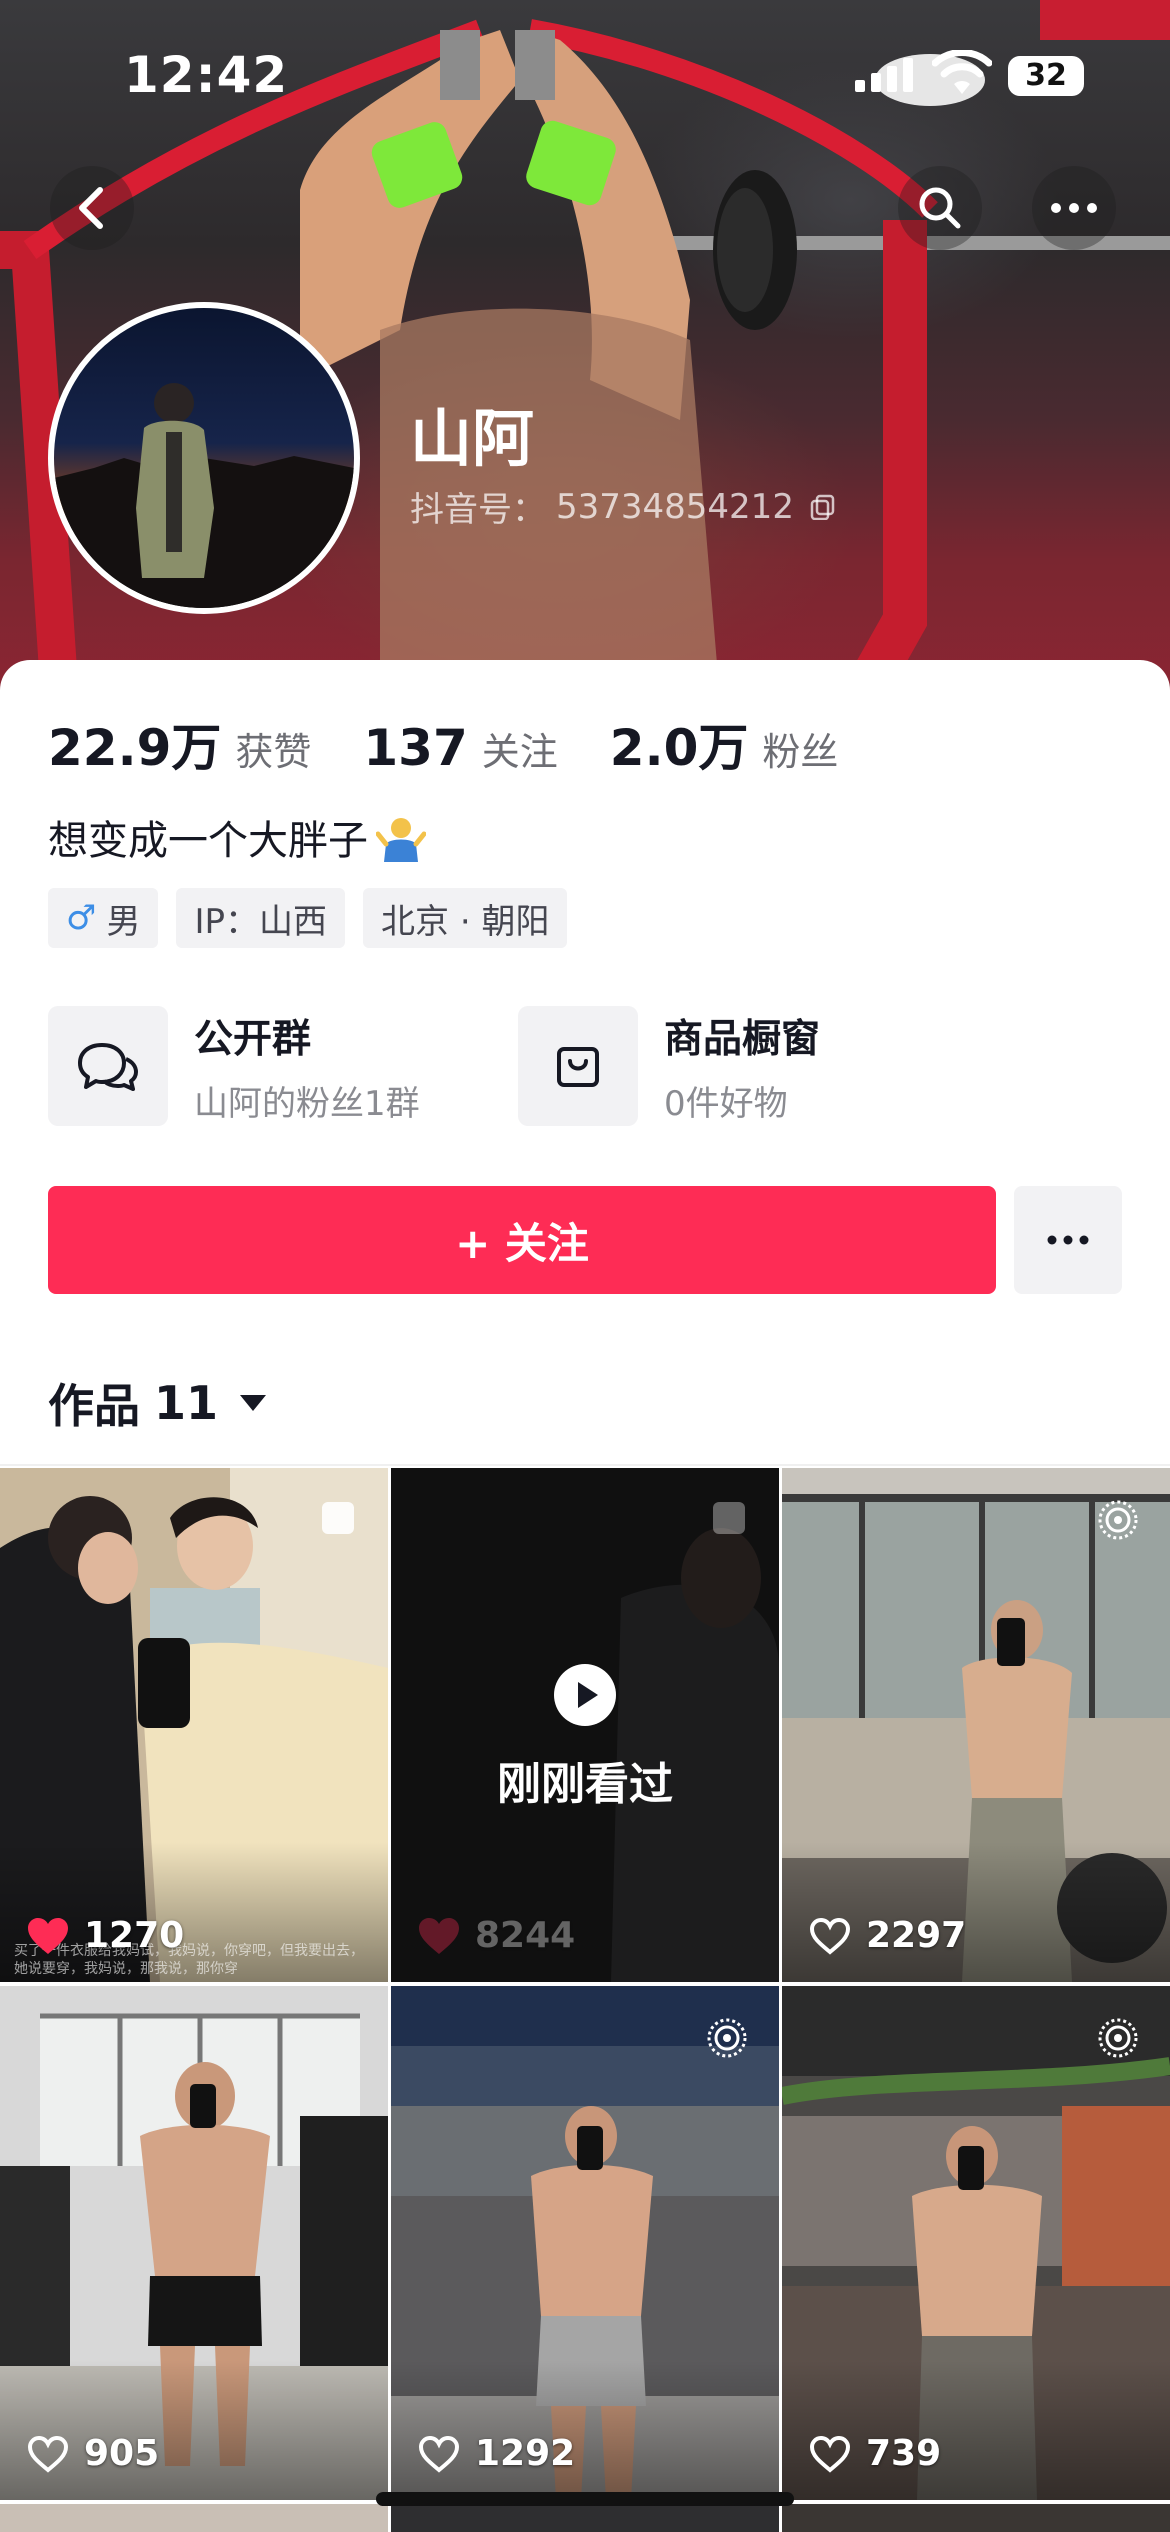  Describe the element at coordinates (522, 1243) in the screenshot. I see `follow-button-label: + 关注` at that location.